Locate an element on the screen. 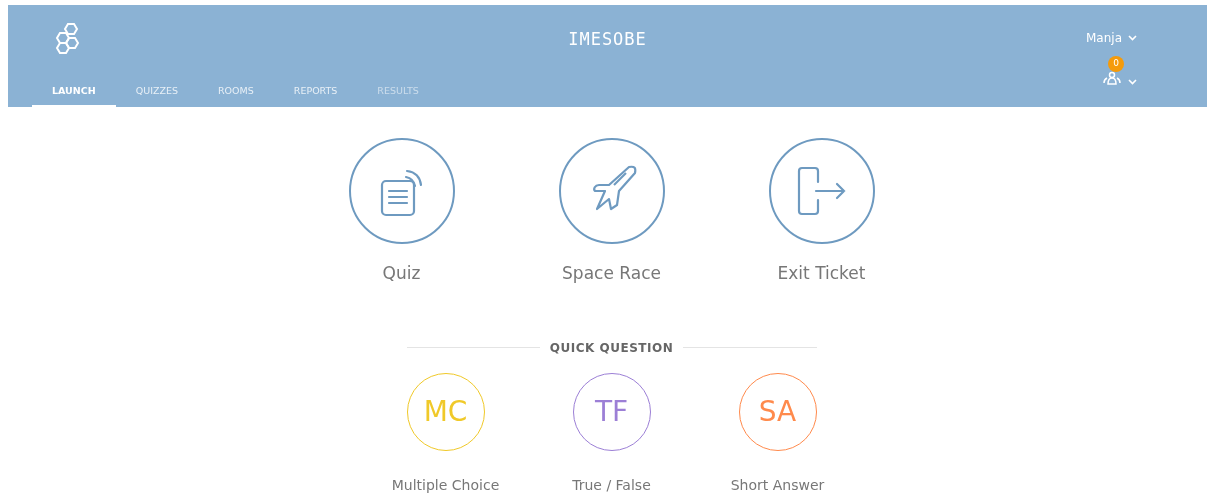  question-type-label: True / False is located at coordinates (611, 485).